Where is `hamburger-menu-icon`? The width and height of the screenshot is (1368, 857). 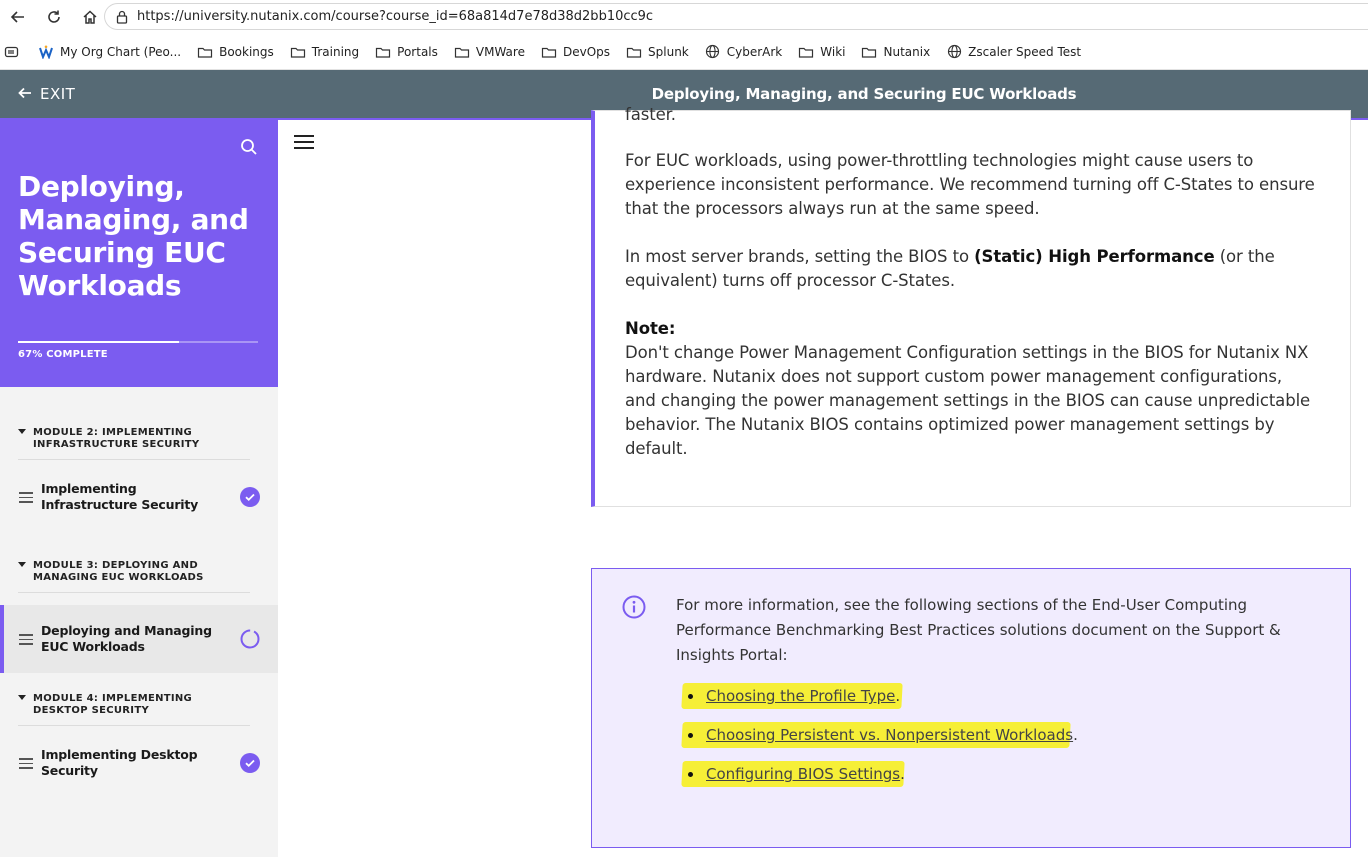
hamburger-menu-icon is located at coordinates (304, 142).